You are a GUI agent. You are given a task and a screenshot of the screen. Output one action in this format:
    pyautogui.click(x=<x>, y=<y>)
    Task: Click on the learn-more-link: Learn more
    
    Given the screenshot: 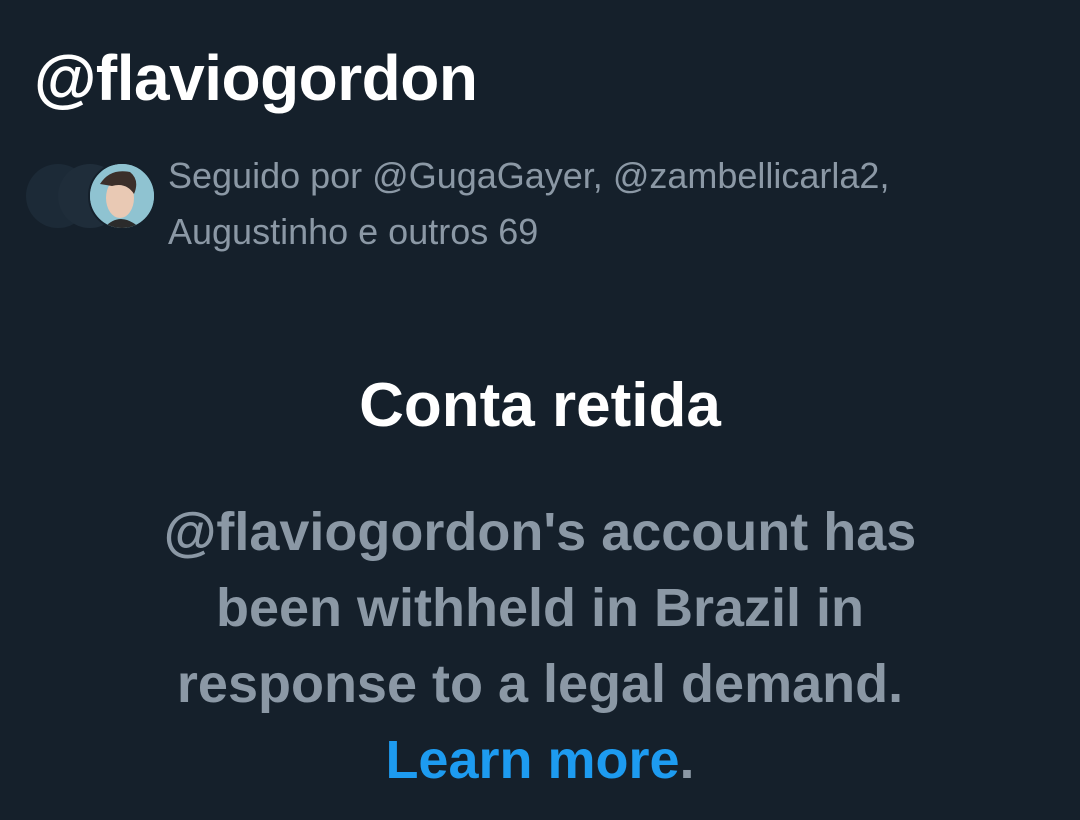 What is the action you would take?
    pyautogui.click(x=532, y=760)
    